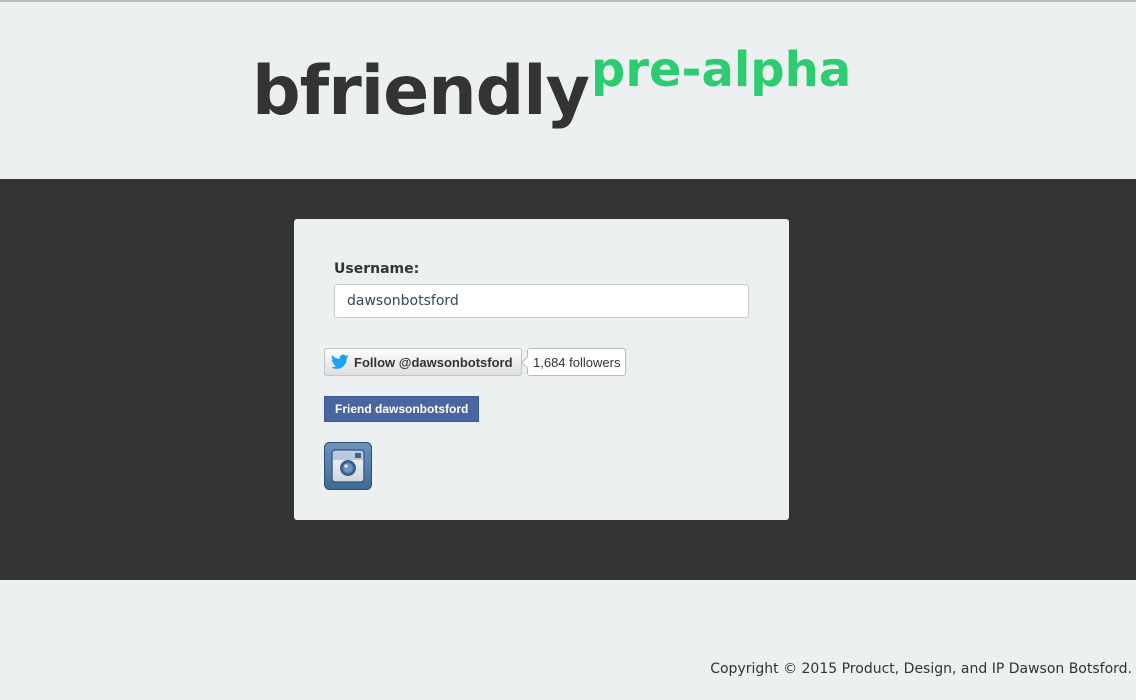  I want to click on twitter-follow-button: Follow @dawsonbotsford, so click(423, 362).